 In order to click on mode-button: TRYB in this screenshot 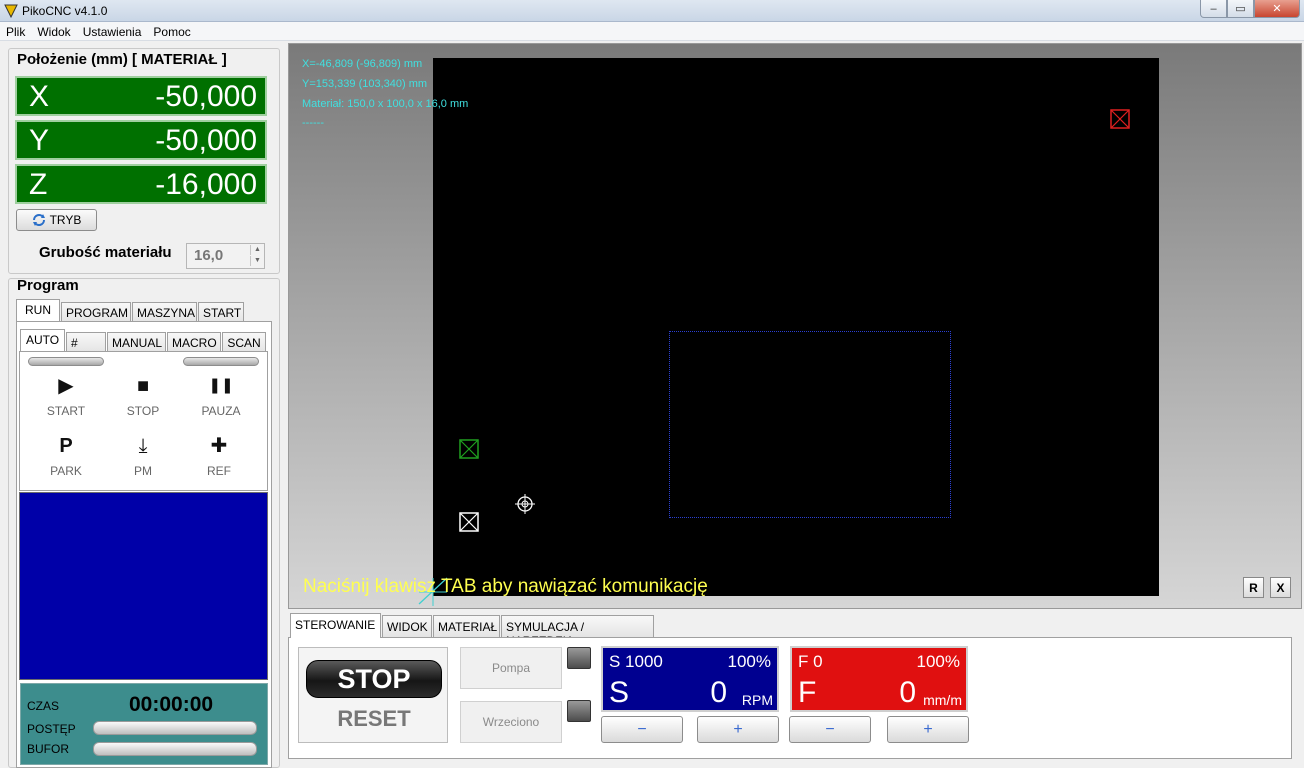, I will do `click(56, 220)`.